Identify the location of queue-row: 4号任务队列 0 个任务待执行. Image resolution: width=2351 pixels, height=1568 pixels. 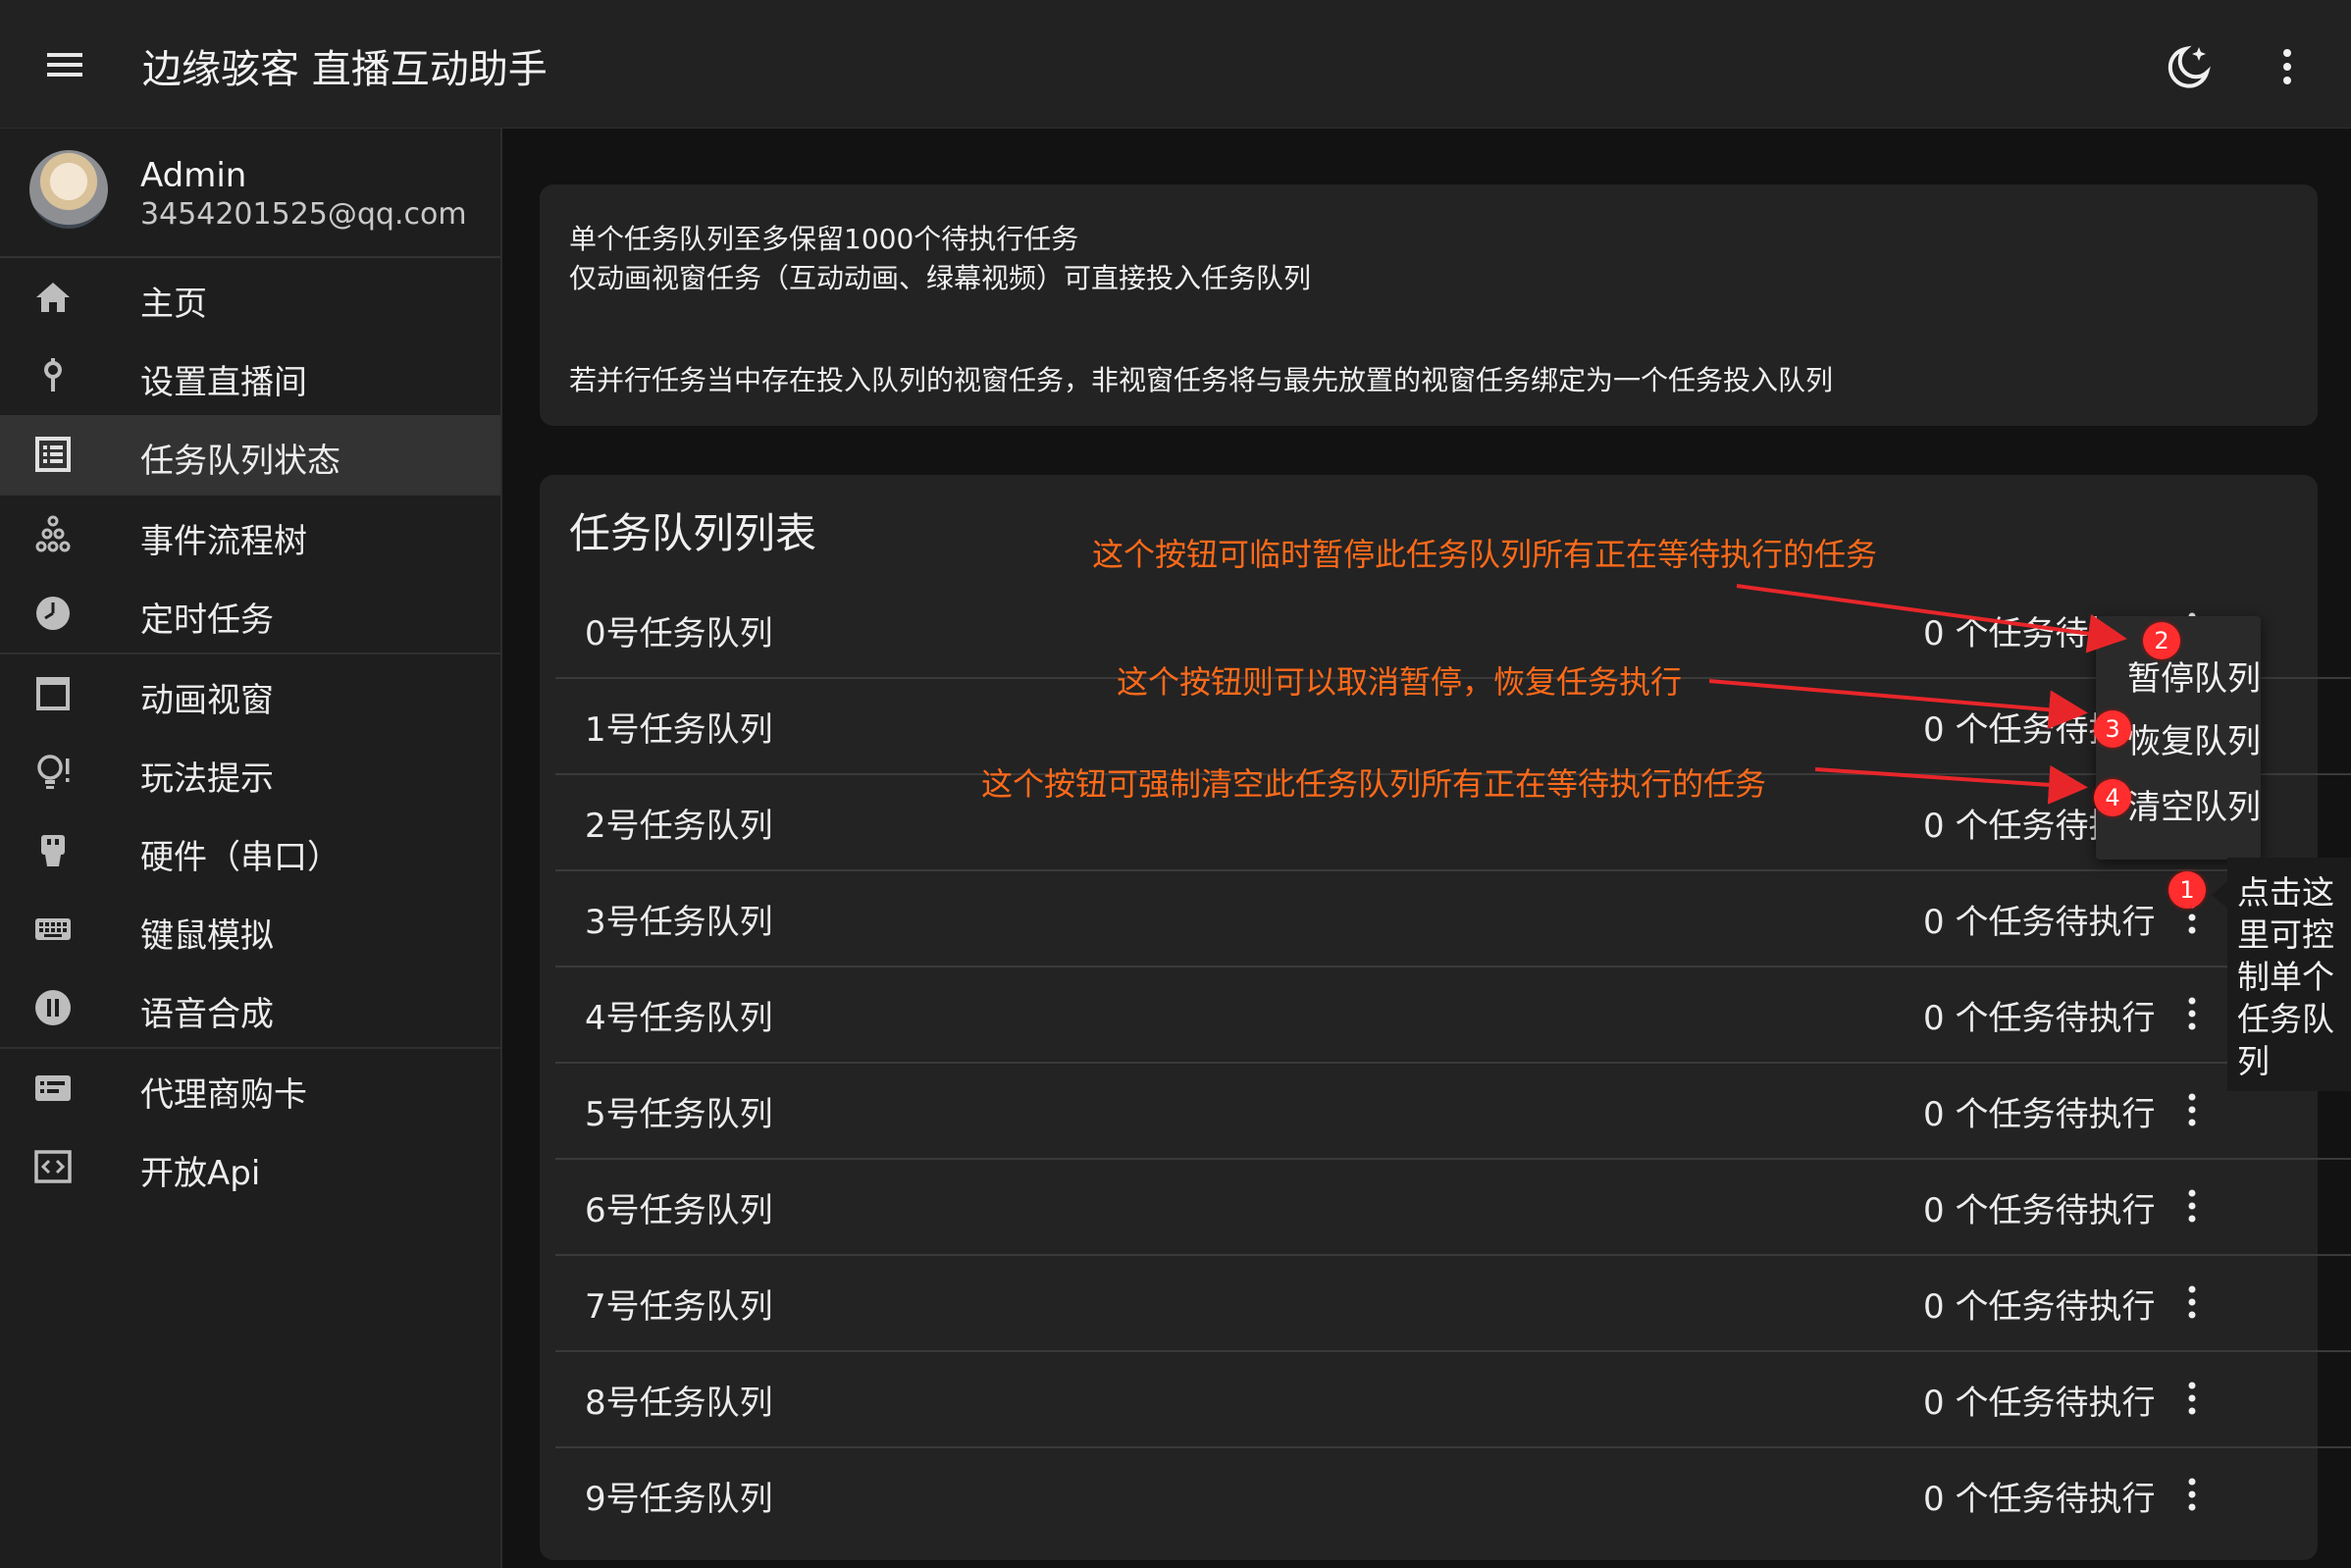
(1453, 1015).